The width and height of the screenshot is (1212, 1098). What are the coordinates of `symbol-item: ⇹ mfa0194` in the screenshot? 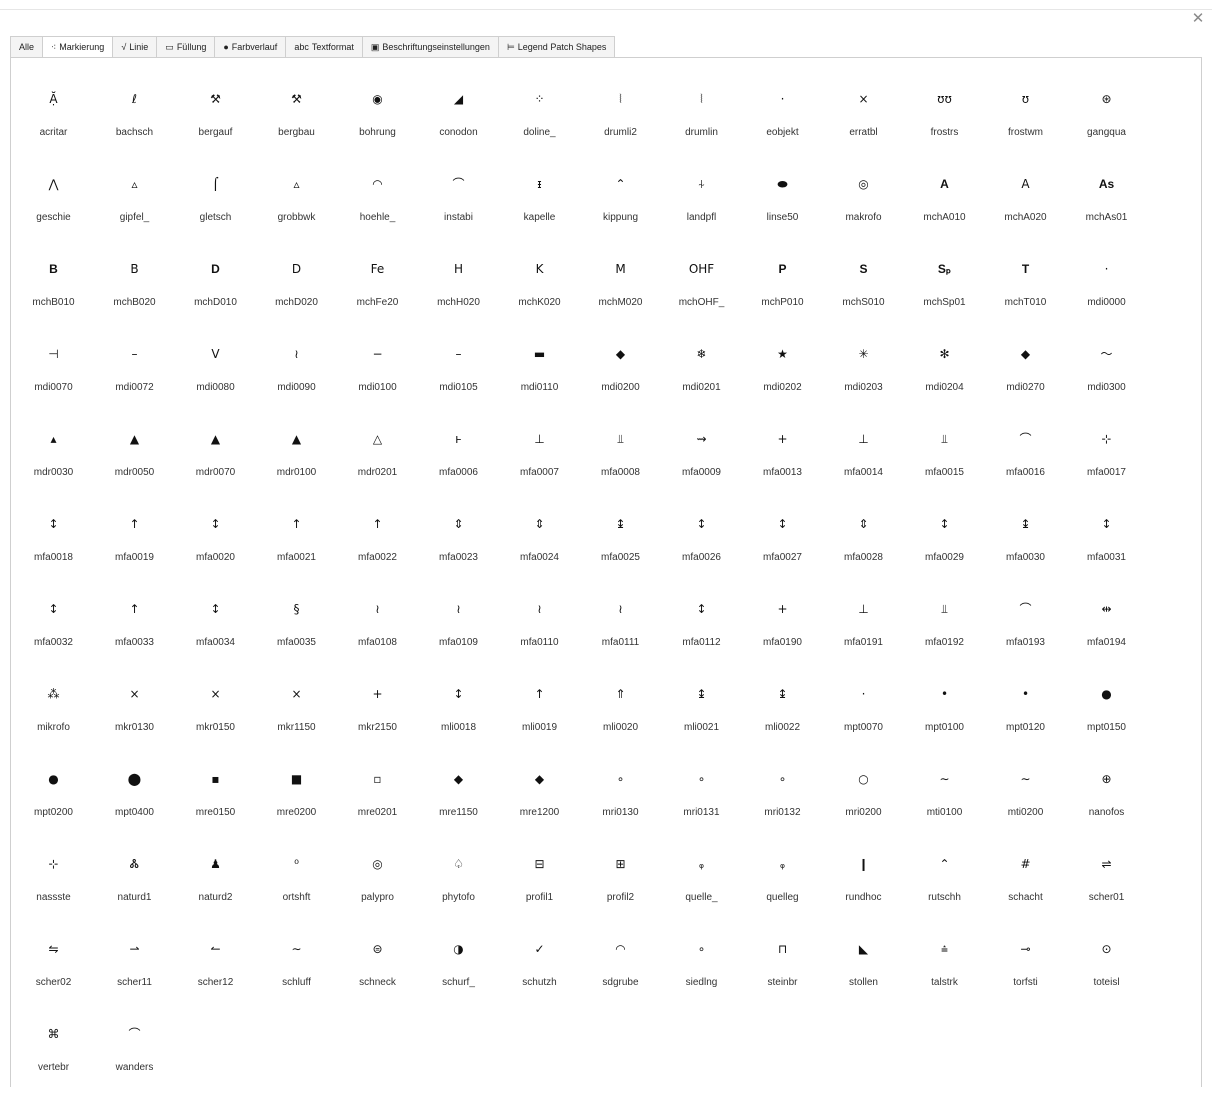 It's located at (1106, 630).